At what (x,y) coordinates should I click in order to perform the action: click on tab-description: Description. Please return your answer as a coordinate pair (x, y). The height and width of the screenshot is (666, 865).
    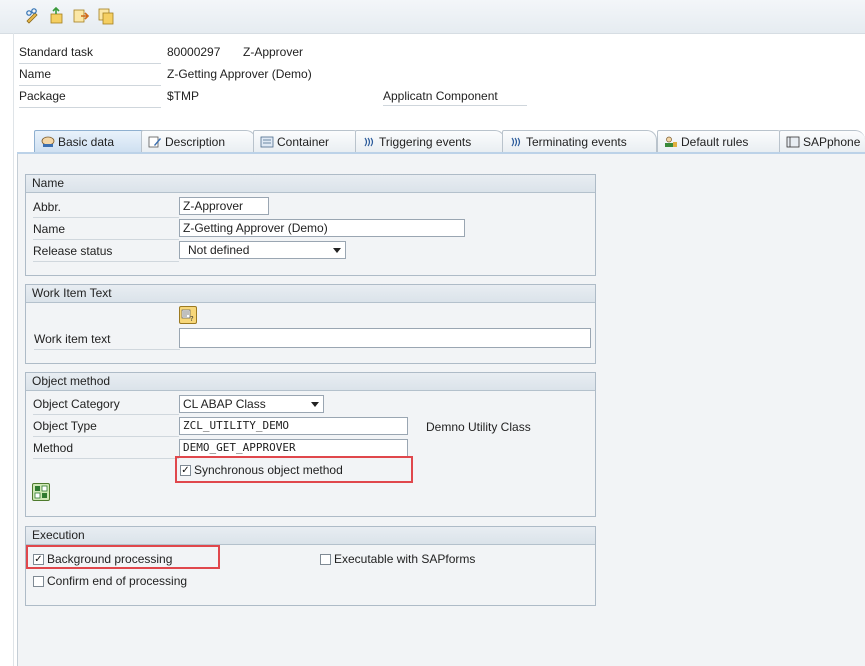
    Looking at the image, I should click on (198, 141).